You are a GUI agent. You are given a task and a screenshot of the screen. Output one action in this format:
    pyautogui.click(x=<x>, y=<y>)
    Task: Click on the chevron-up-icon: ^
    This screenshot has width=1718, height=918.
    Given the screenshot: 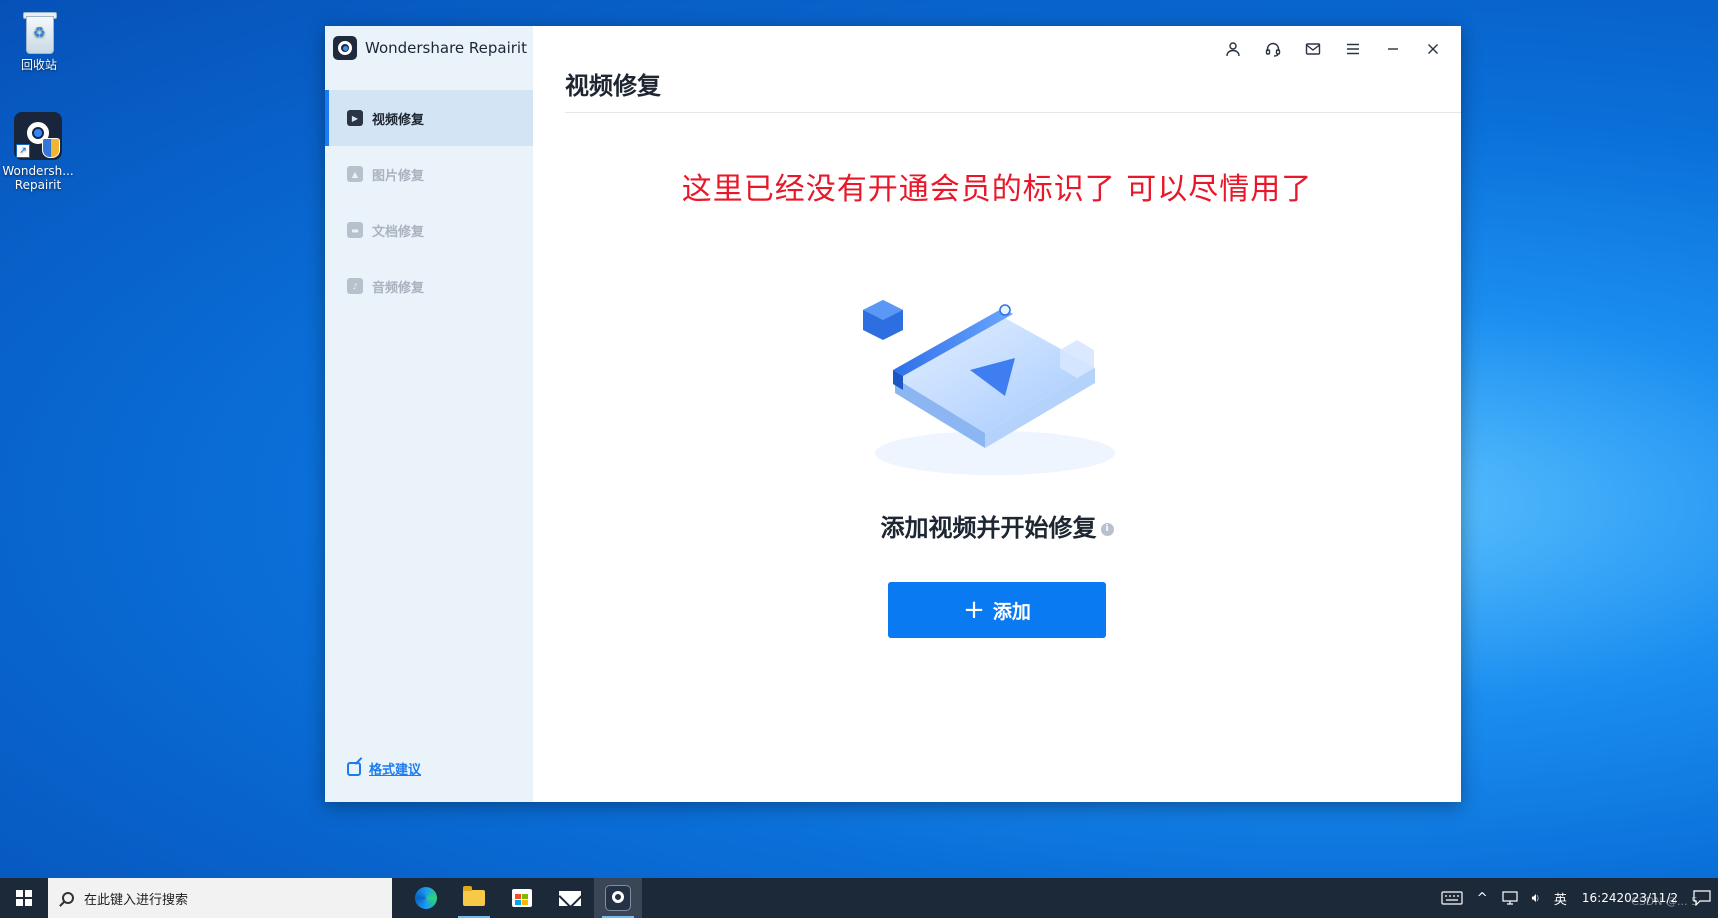 What is the action you would take?
    pyautogui.click(x=1482, y=898)
    